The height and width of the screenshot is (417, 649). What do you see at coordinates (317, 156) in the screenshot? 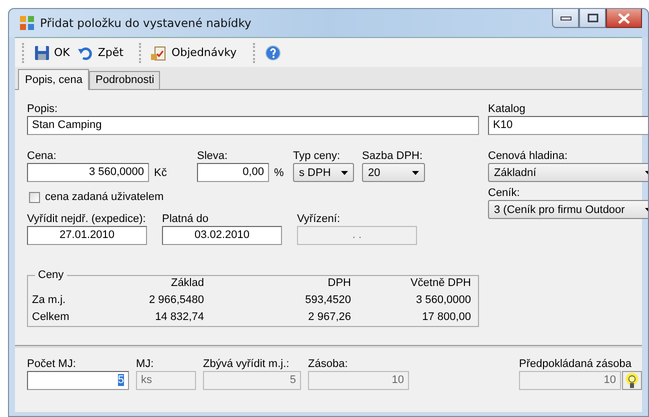
I see `field-label: Typ ceny:` at bounding box center [317, 156].